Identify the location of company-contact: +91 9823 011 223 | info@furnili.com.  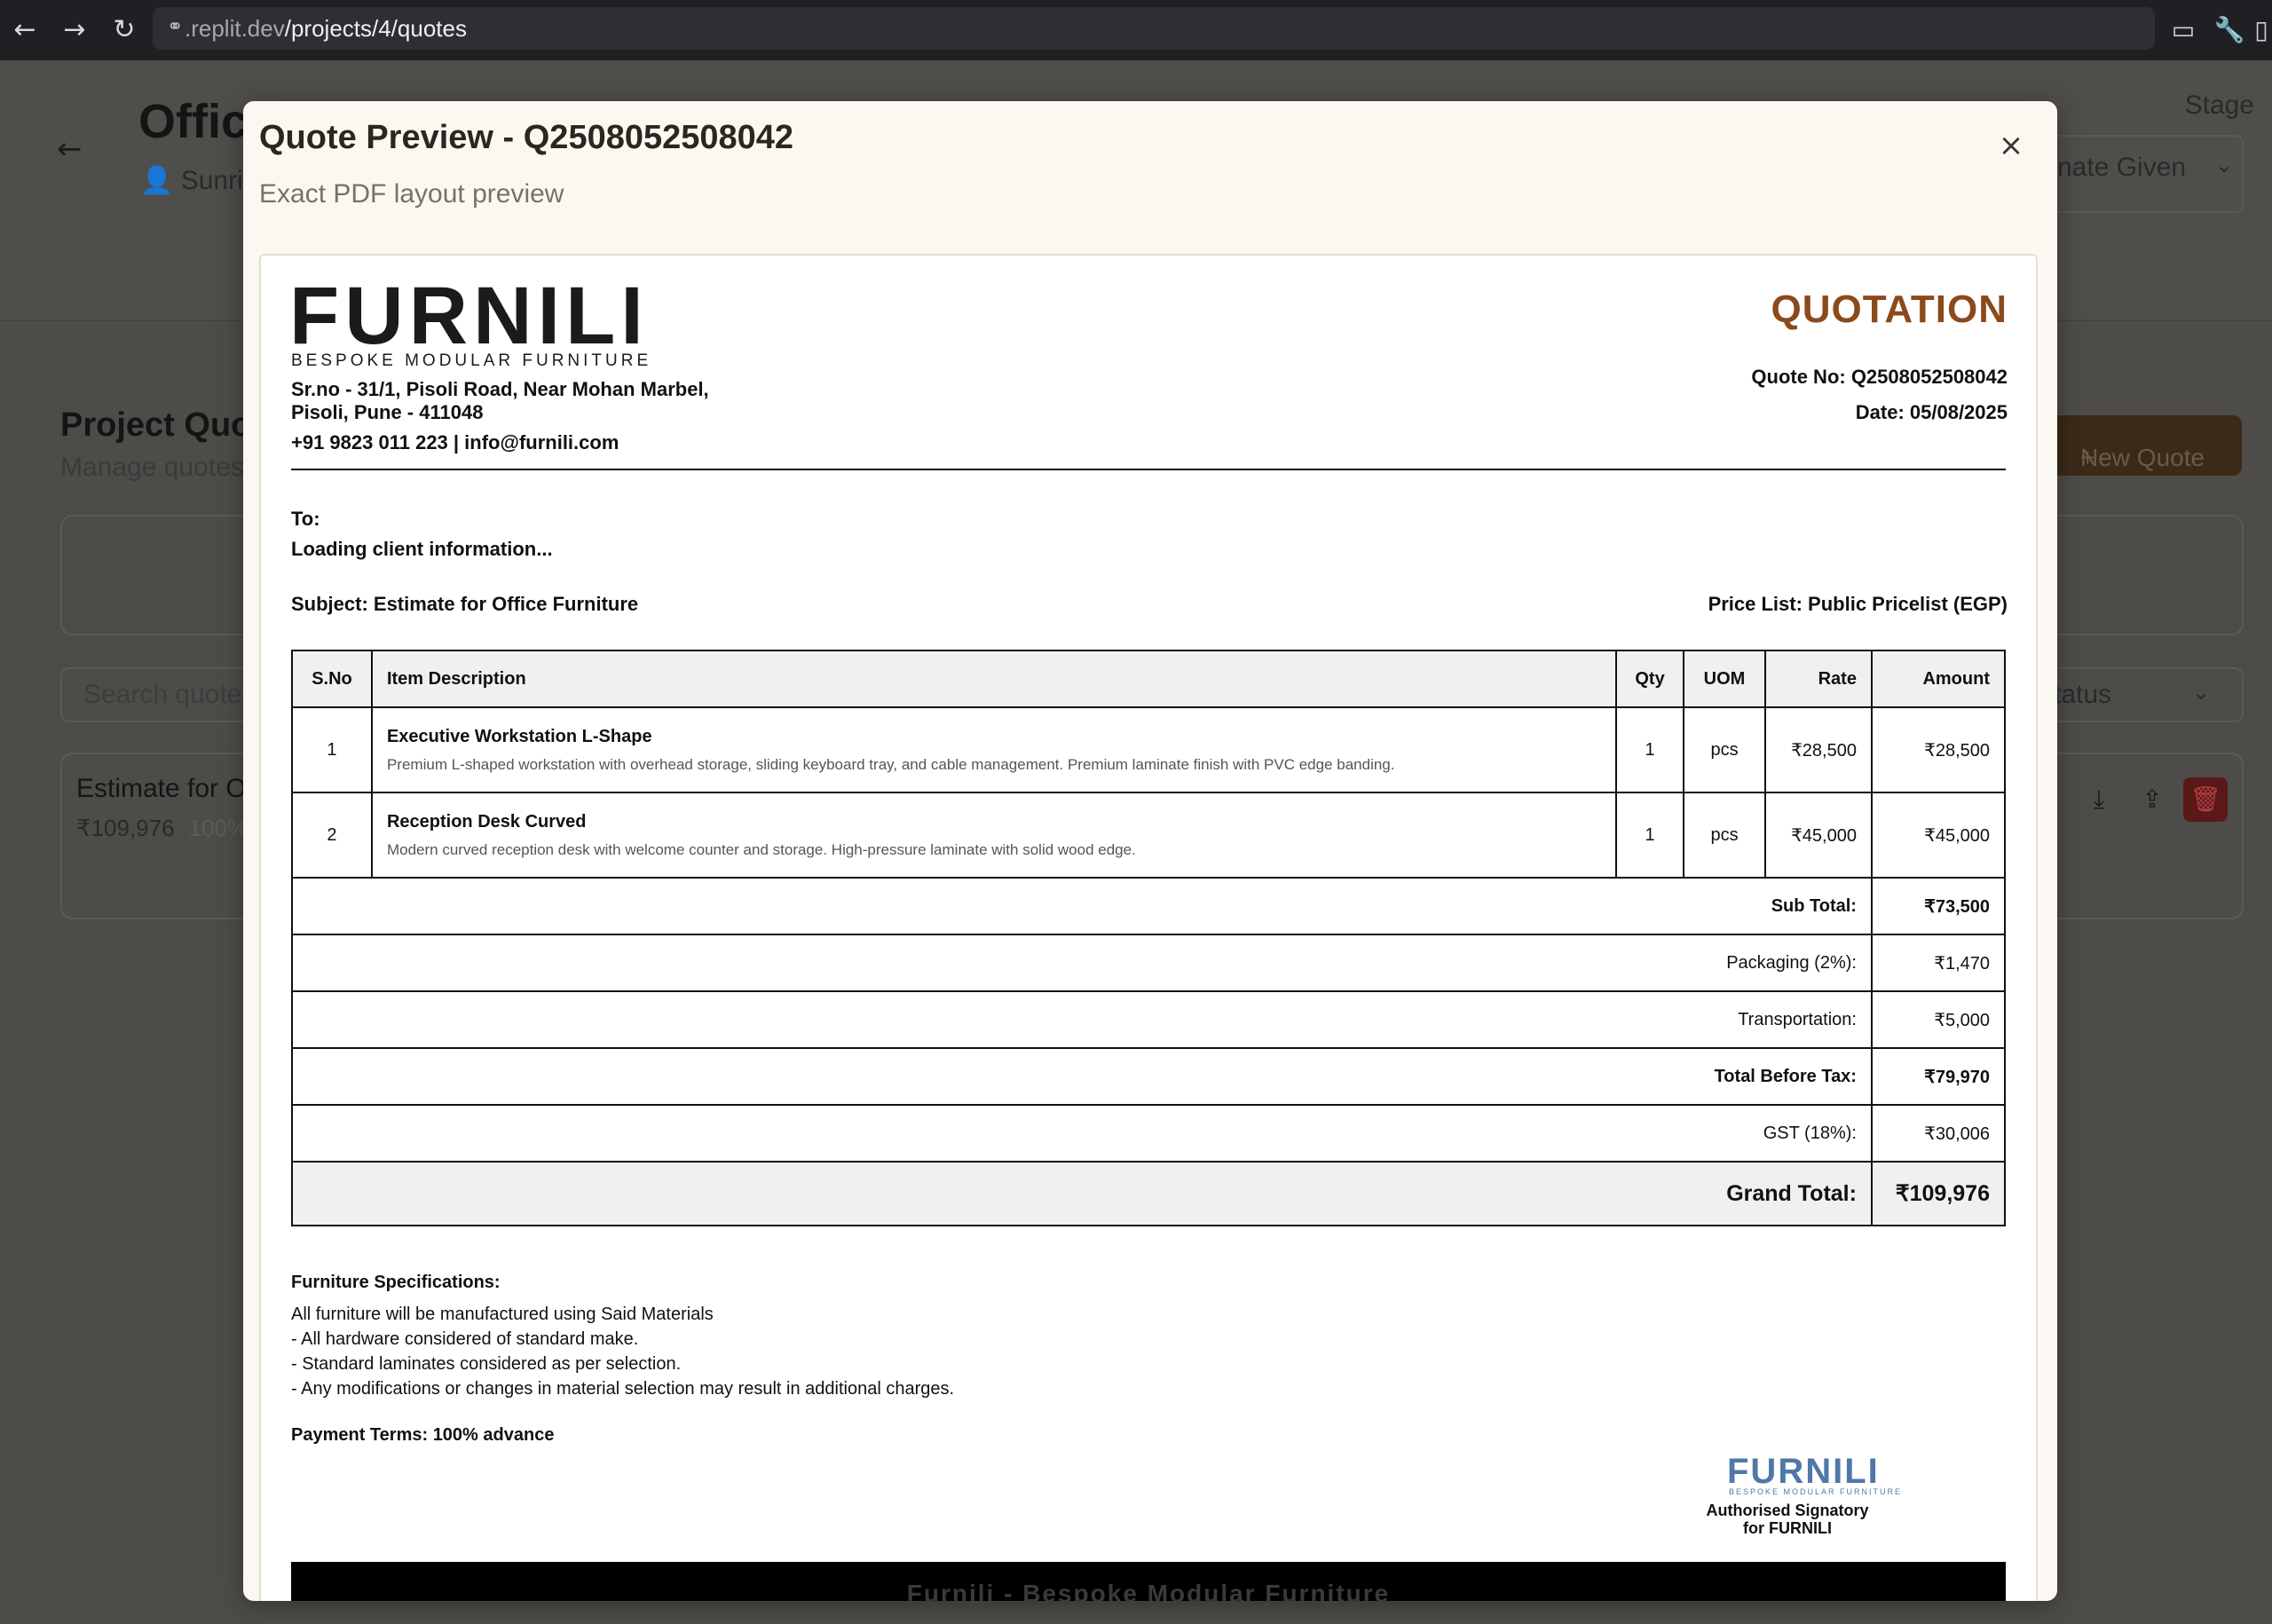
(455, 442).